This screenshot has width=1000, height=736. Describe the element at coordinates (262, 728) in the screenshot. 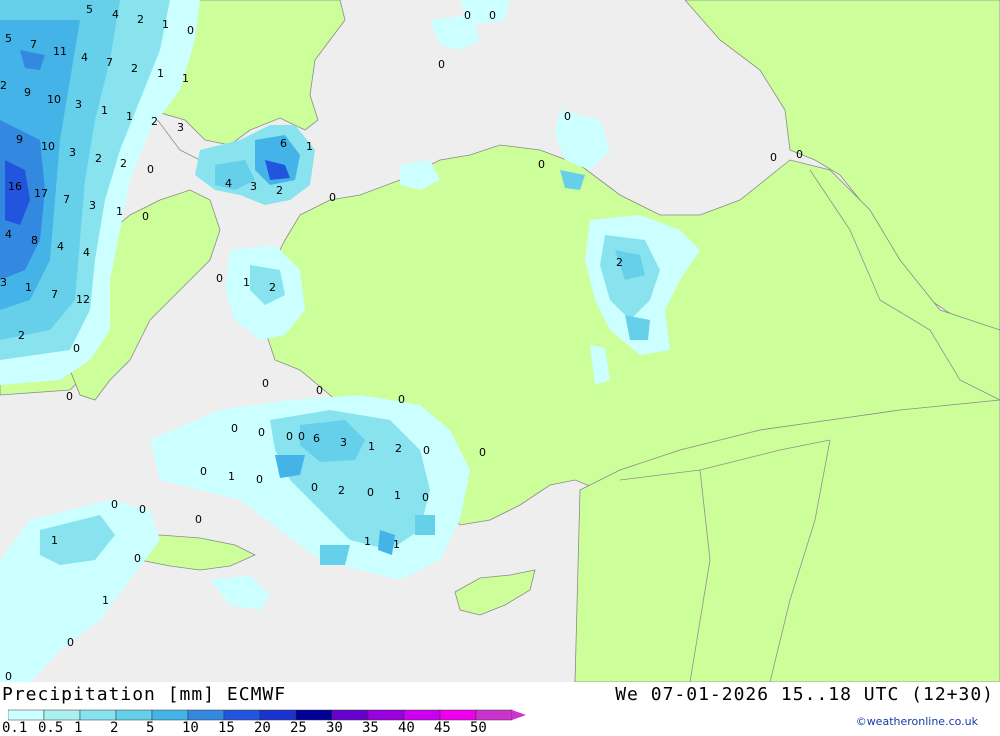

I see `legend-label: 20` at that location.